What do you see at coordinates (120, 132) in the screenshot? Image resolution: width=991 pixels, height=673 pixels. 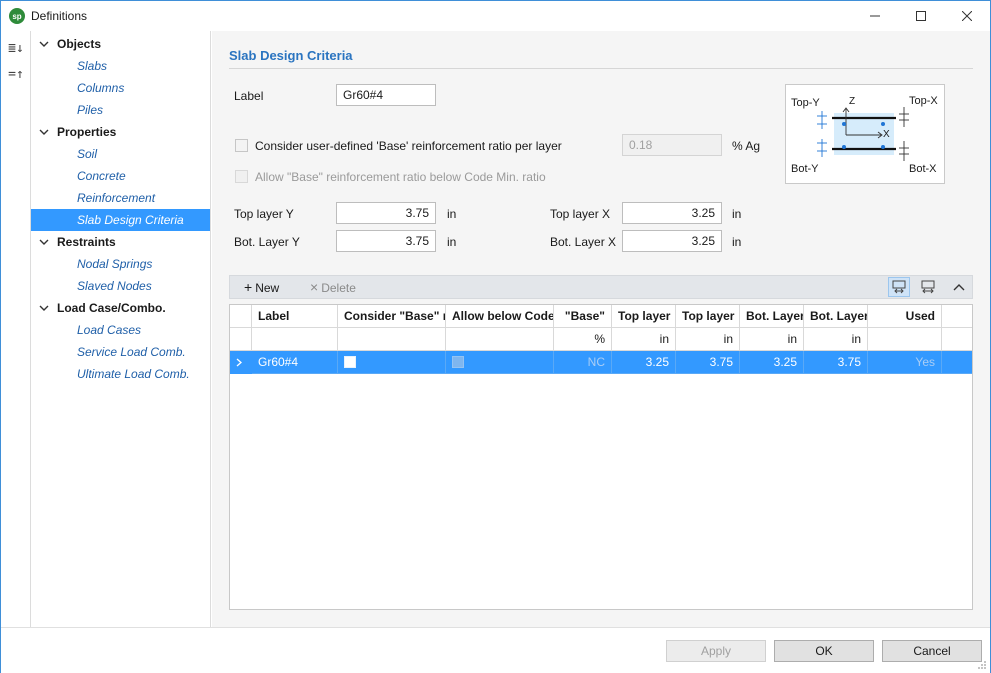 I see `tree-group-properties: Properties` at bounding box center [120, 132].